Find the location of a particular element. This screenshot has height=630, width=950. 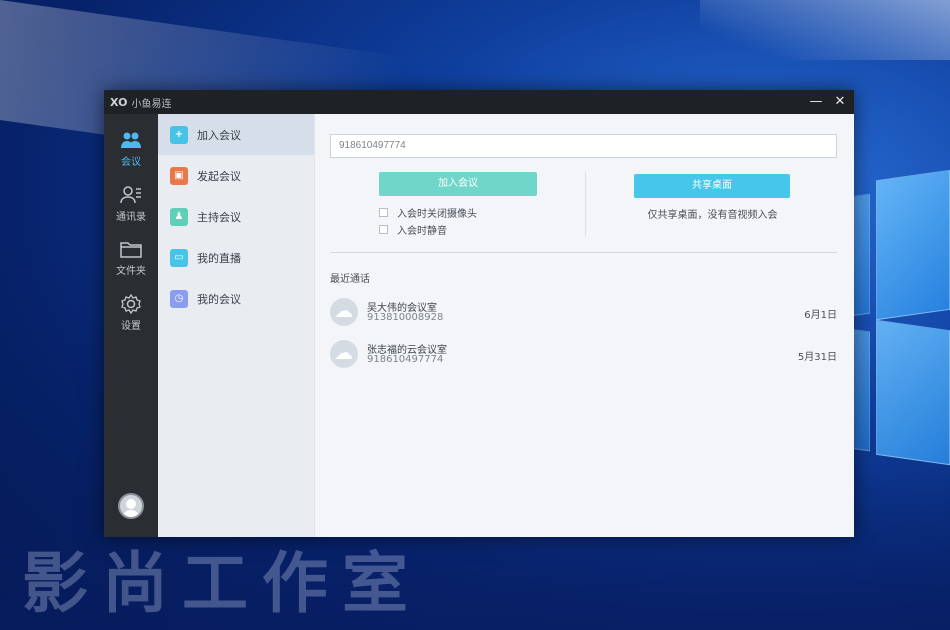

rail-item-meeting: 会议 is located at coordinates (131, 149).